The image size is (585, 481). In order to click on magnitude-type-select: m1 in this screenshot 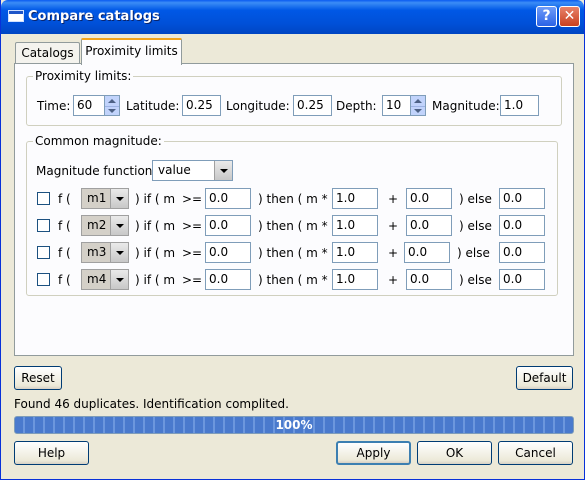, I will do `click(105, 198)`.